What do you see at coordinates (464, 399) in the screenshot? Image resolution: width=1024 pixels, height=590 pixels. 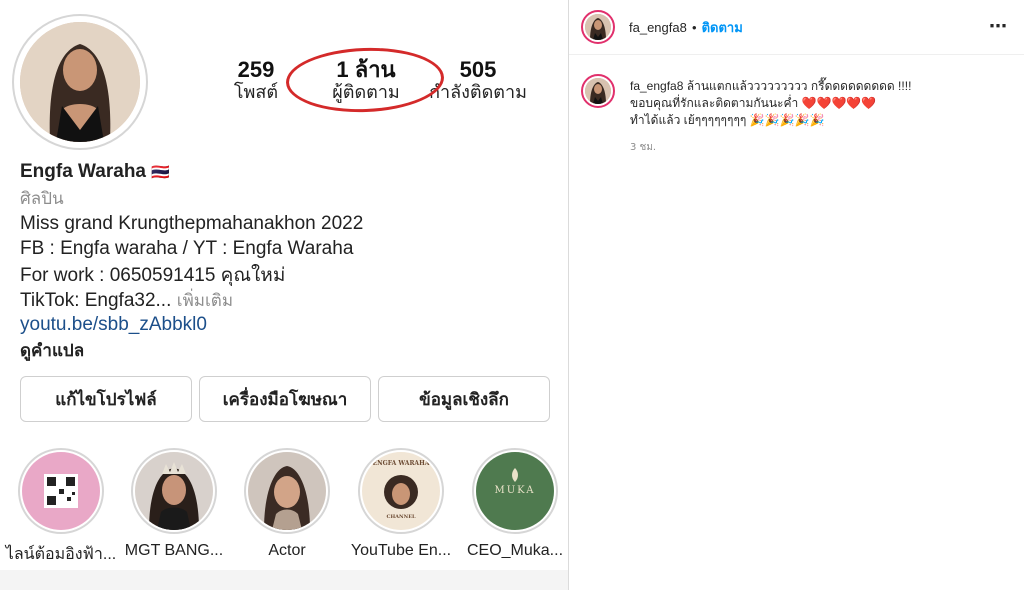 I see `insights-button: ข้อมูลเชิงลึก` at bounding box center [464, 399].